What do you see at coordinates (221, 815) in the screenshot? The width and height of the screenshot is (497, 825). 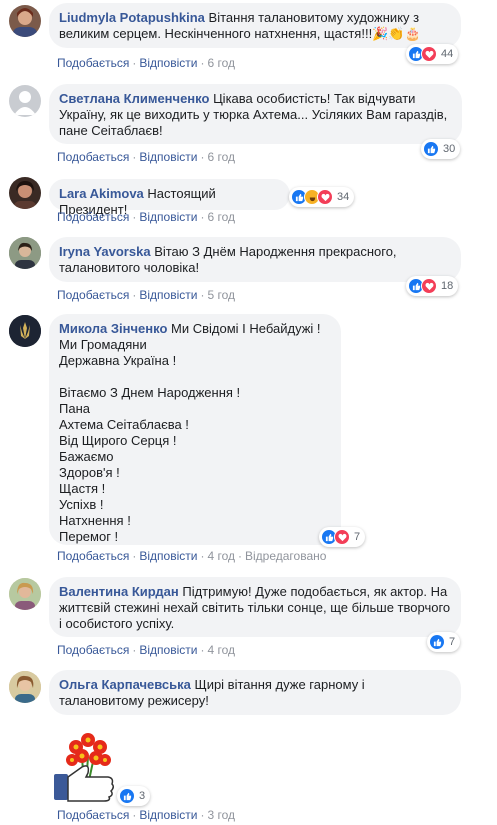 I see `timestamp: 3 год` at bounding box center [221, 815].